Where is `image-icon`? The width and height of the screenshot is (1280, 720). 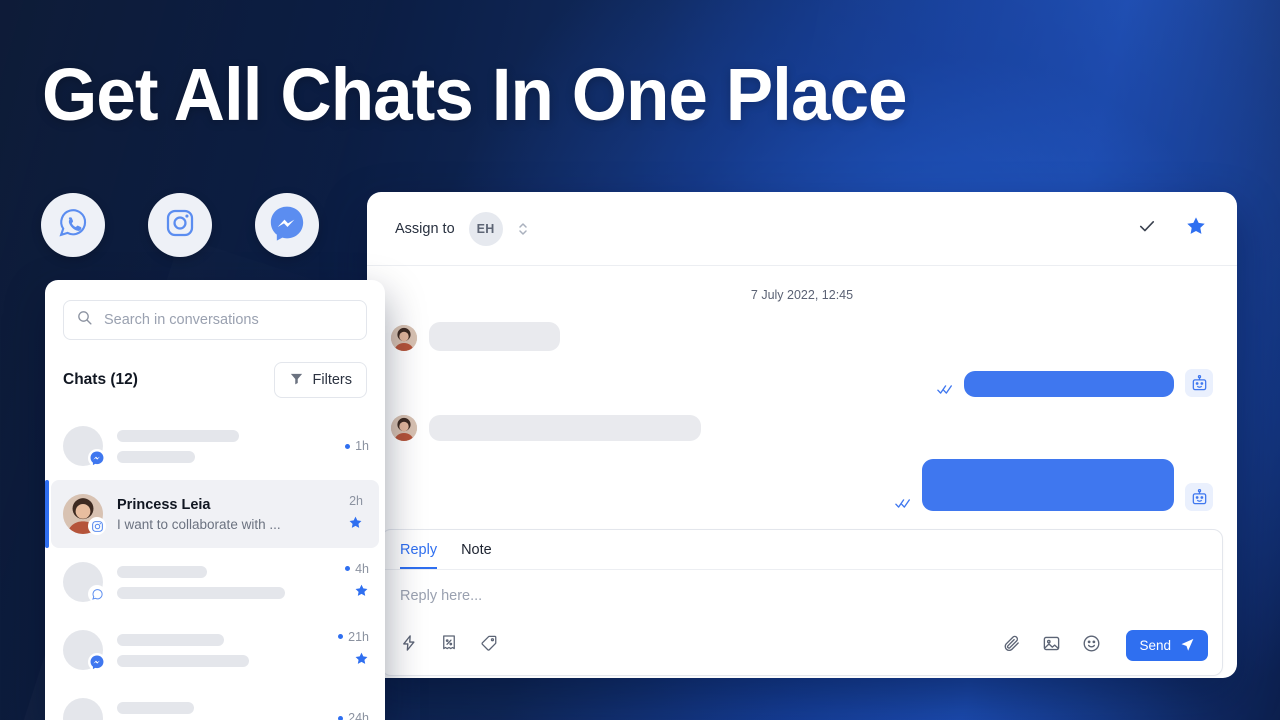 image-icon is located at coordinates (1051, 646).